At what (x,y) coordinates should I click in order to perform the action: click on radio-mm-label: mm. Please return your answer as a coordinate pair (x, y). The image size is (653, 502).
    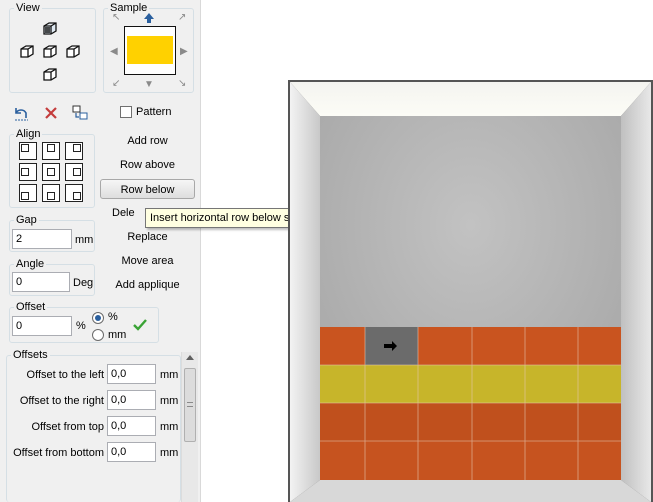
    Looking at the image, I should click on (117, 335).